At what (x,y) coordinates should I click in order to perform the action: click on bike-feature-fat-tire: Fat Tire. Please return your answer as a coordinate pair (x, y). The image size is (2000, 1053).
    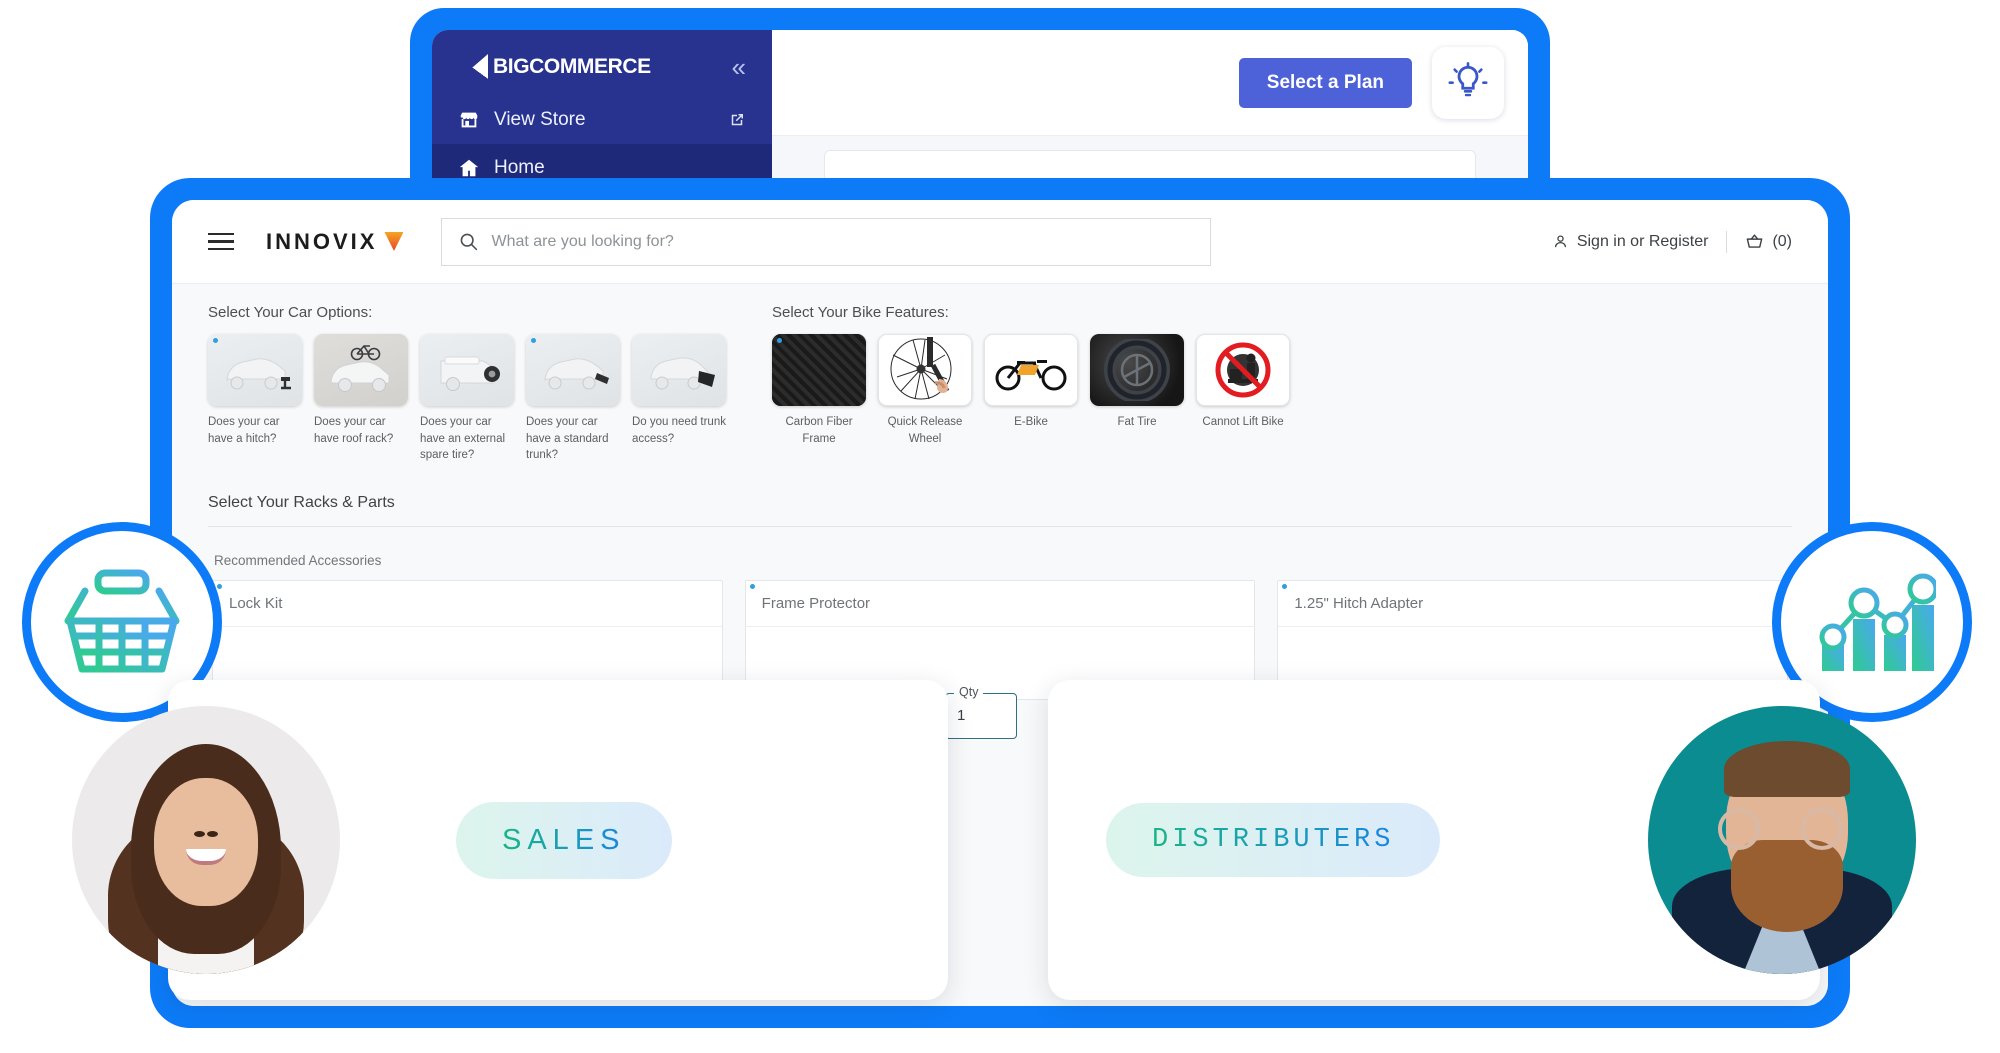
    Looking at the image, I should click on (1137, 390).